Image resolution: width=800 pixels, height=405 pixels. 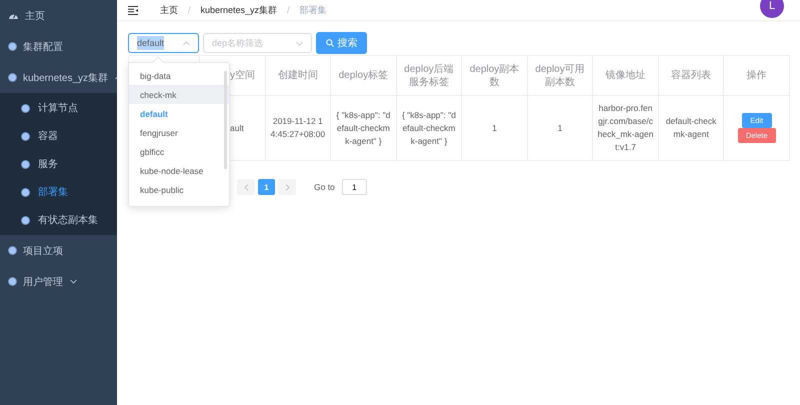 I want to click on previous-page-button, so click(x=246, y=187).